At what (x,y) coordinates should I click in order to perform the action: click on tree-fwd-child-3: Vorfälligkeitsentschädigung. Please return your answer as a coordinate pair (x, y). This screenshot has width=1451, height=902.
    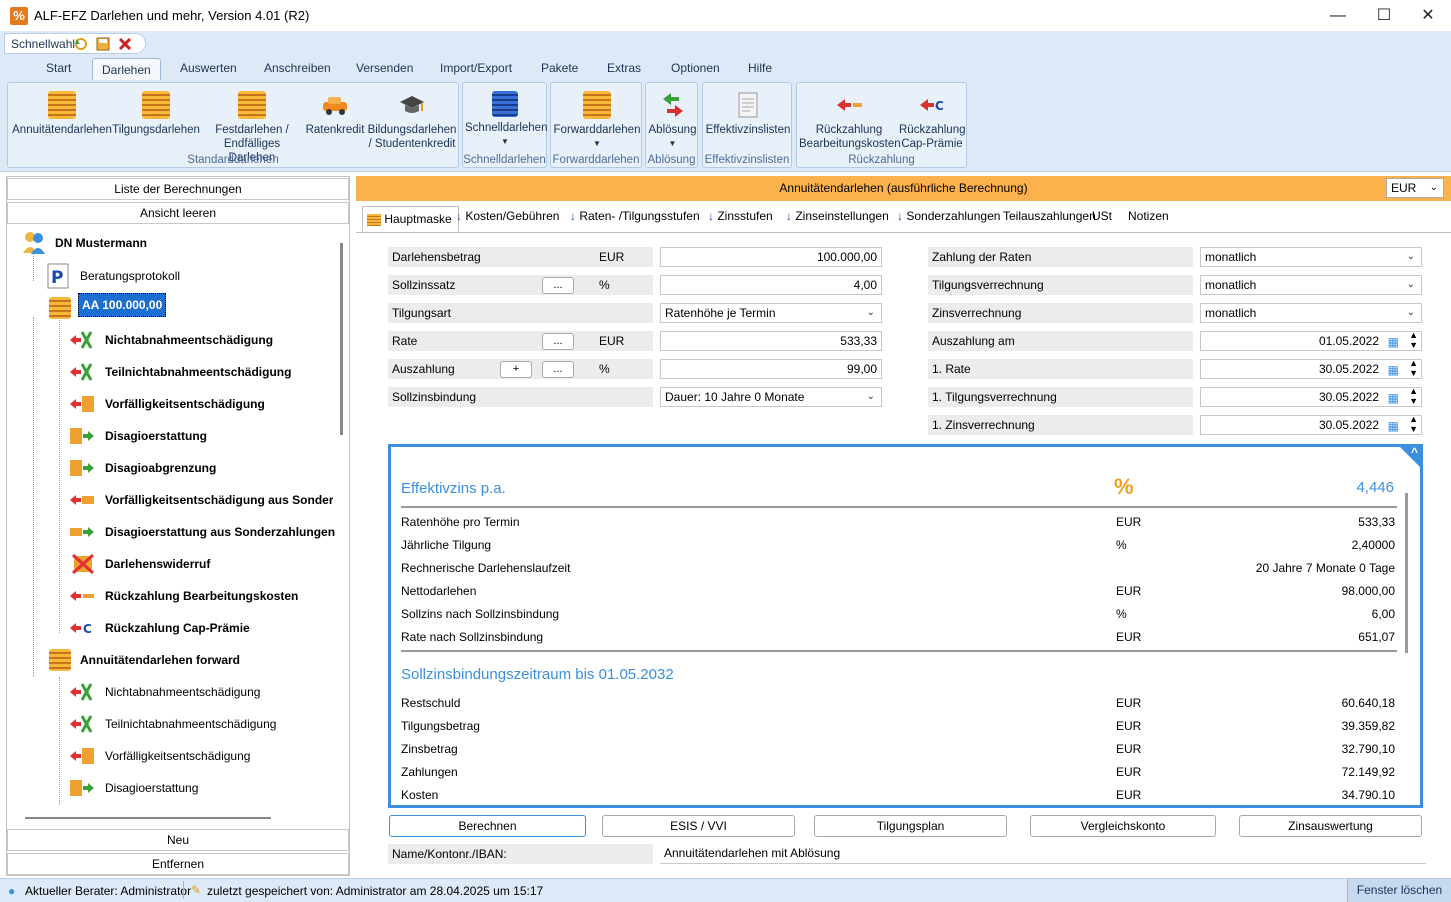
    Looking at the image, I should click on (177, 756).